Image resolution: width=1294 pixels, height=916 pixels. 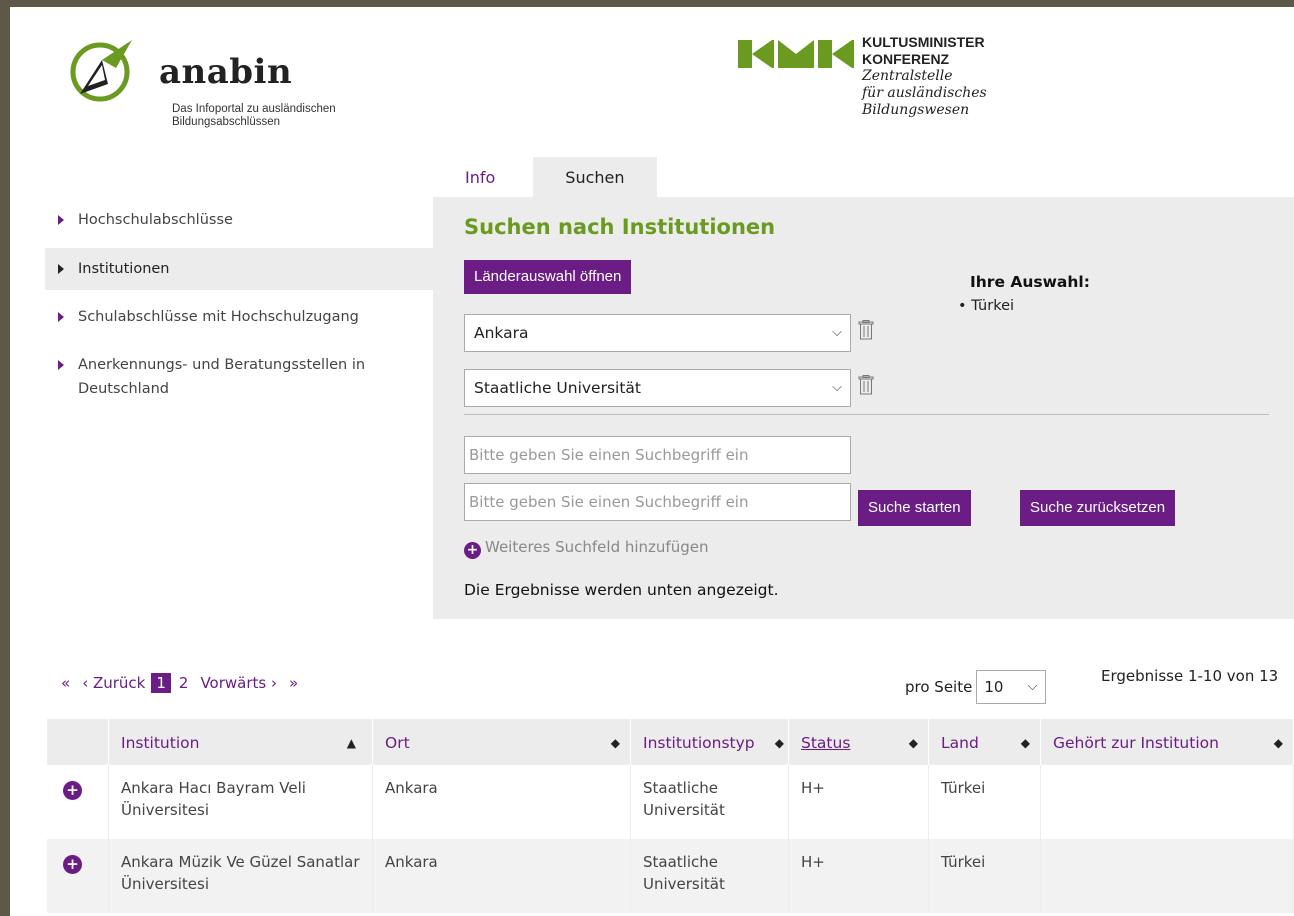 What do you see at coordinates (1098, 508) in the screenshot?
I see `search-reset-button: Suche zurücksetzen` at bounding box center [1098, 508].